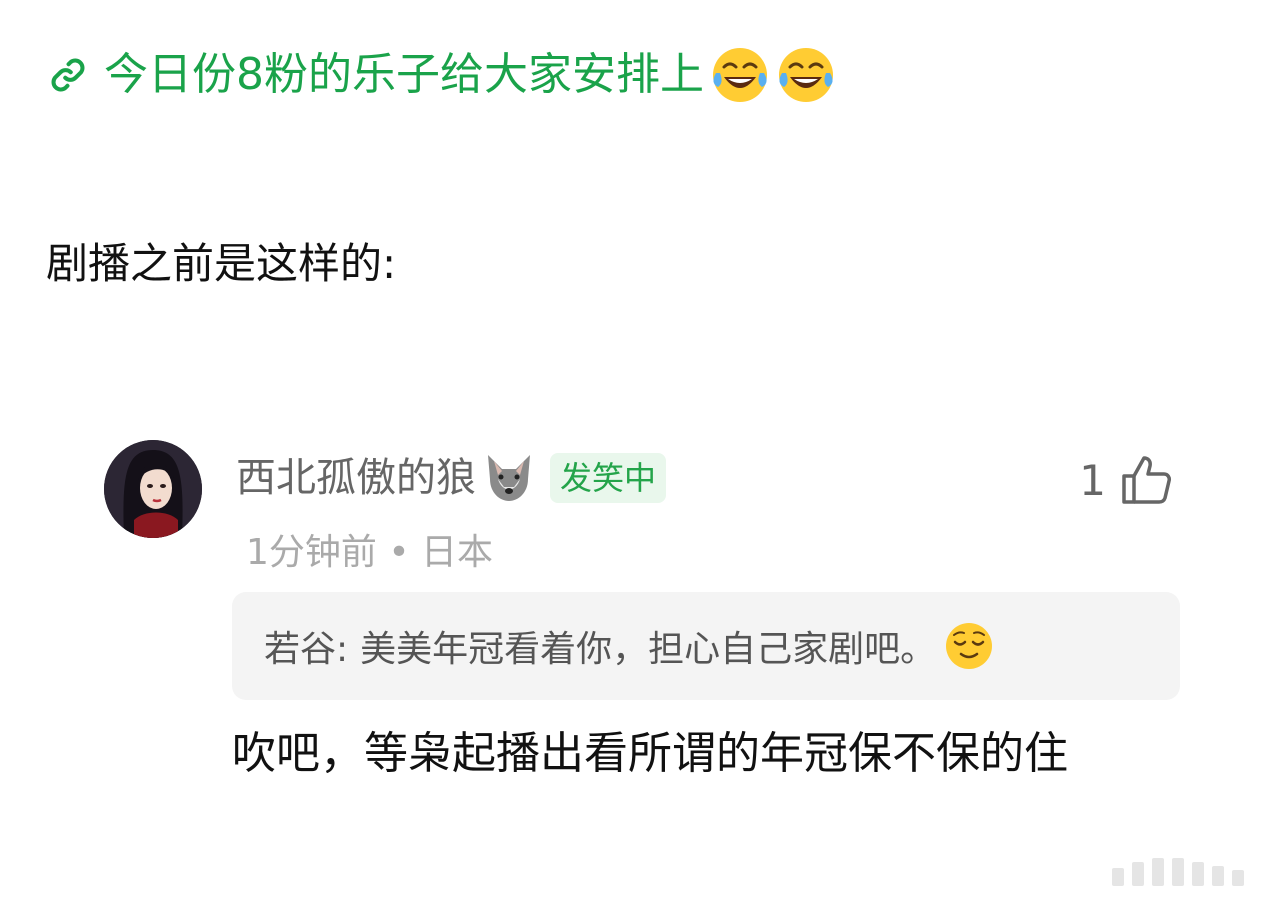  What do you see at coordinates (648, 649) in the screenshot?
I see `quote-text: 美美年冠看着你，担心自己家剧吧。` at bounding box center [648, 649].